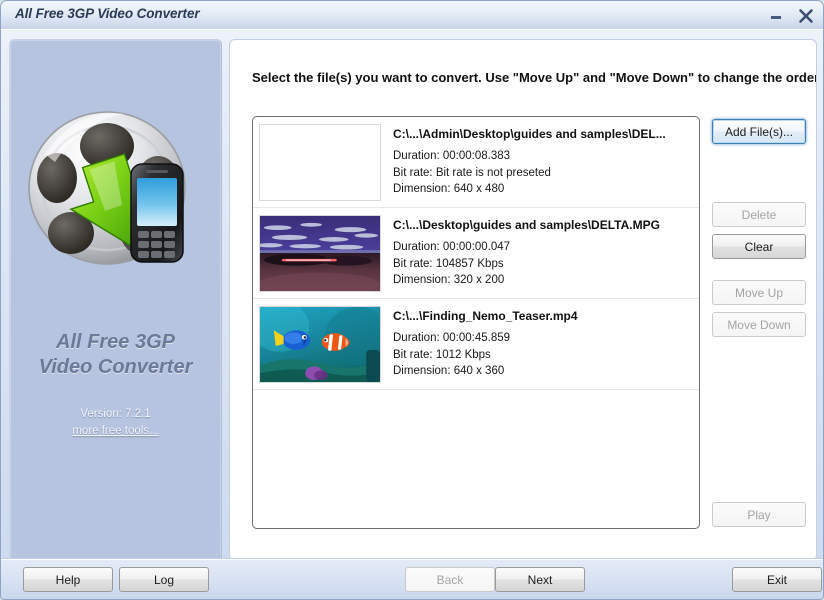  Describe the element at coordinates (759, 246) in the screenshot. I see `clear-button: Clear` at that location.